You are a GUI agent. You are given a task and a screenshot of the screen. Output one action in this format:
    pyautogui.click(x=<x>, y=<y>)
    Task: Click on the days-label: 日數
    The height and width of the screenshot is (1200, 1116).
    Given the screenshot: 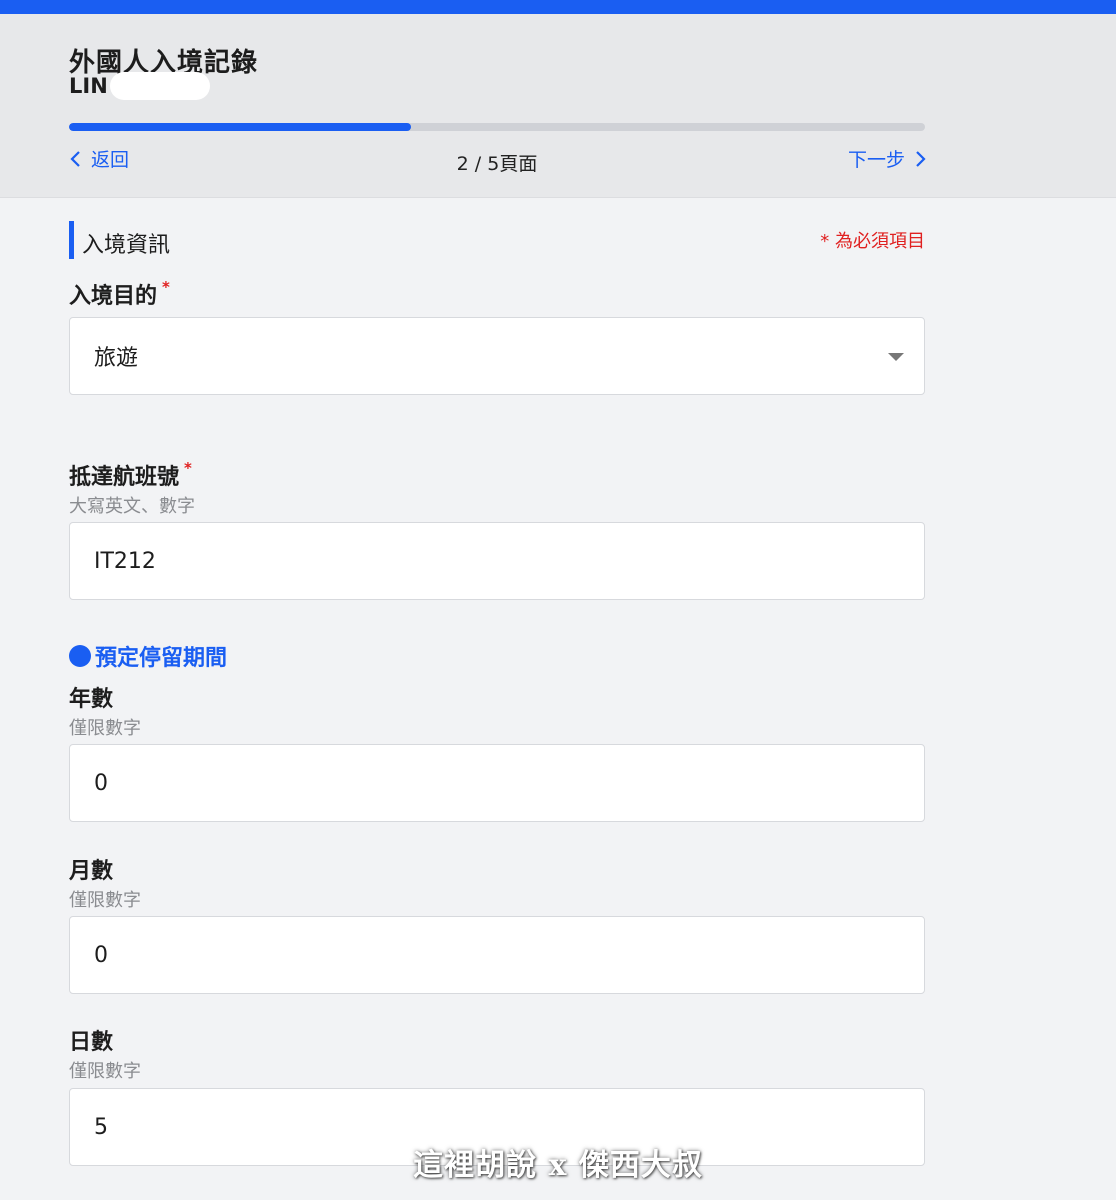 What is the action you would take?
    pyautogui.click(x=91, y=1042)
    